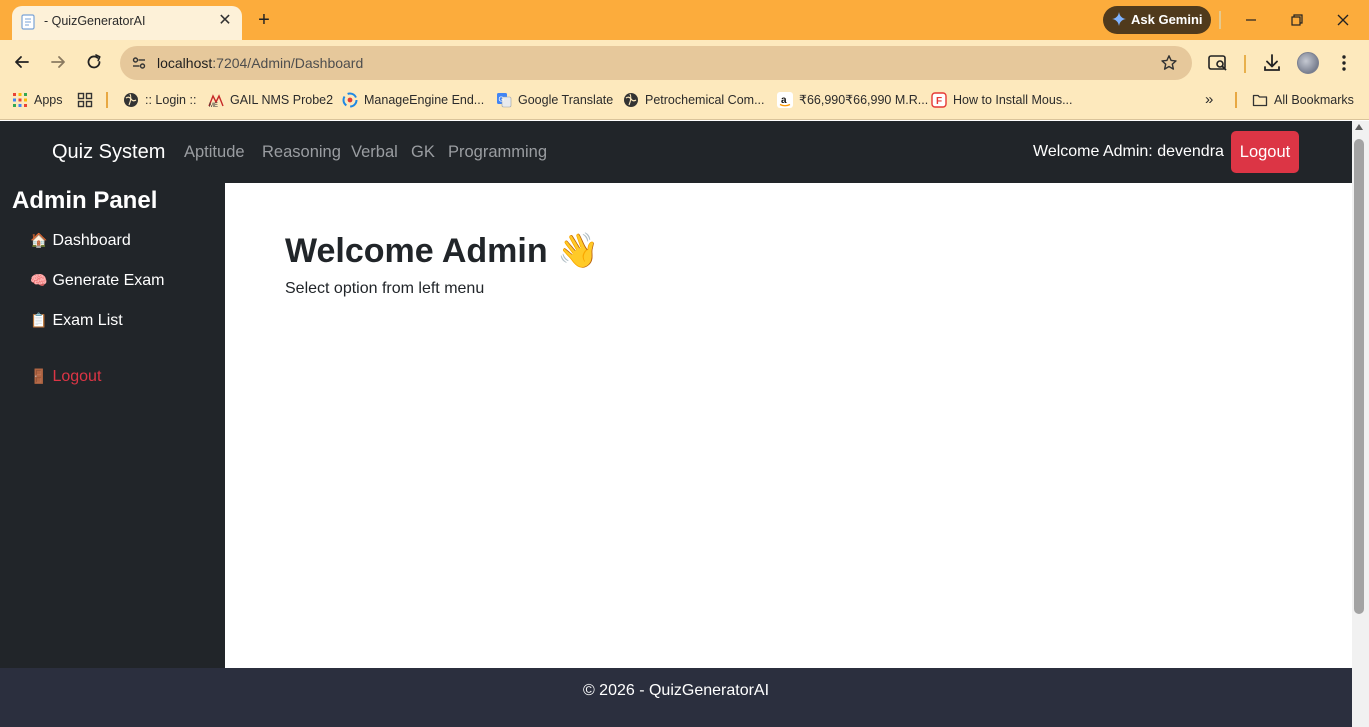 The height and width of the screenshot is (727, 1369). I want to click on more-options-icon, so click(1344, 63).